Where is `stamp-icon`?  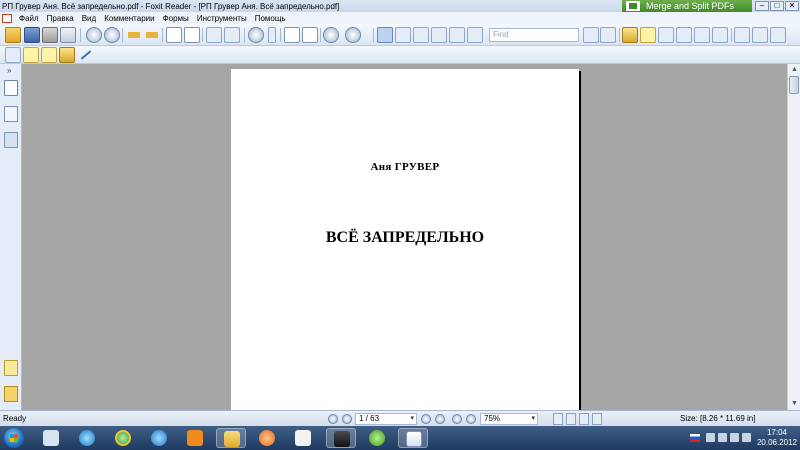 stamp-icon is located at coordinates (720, 35).